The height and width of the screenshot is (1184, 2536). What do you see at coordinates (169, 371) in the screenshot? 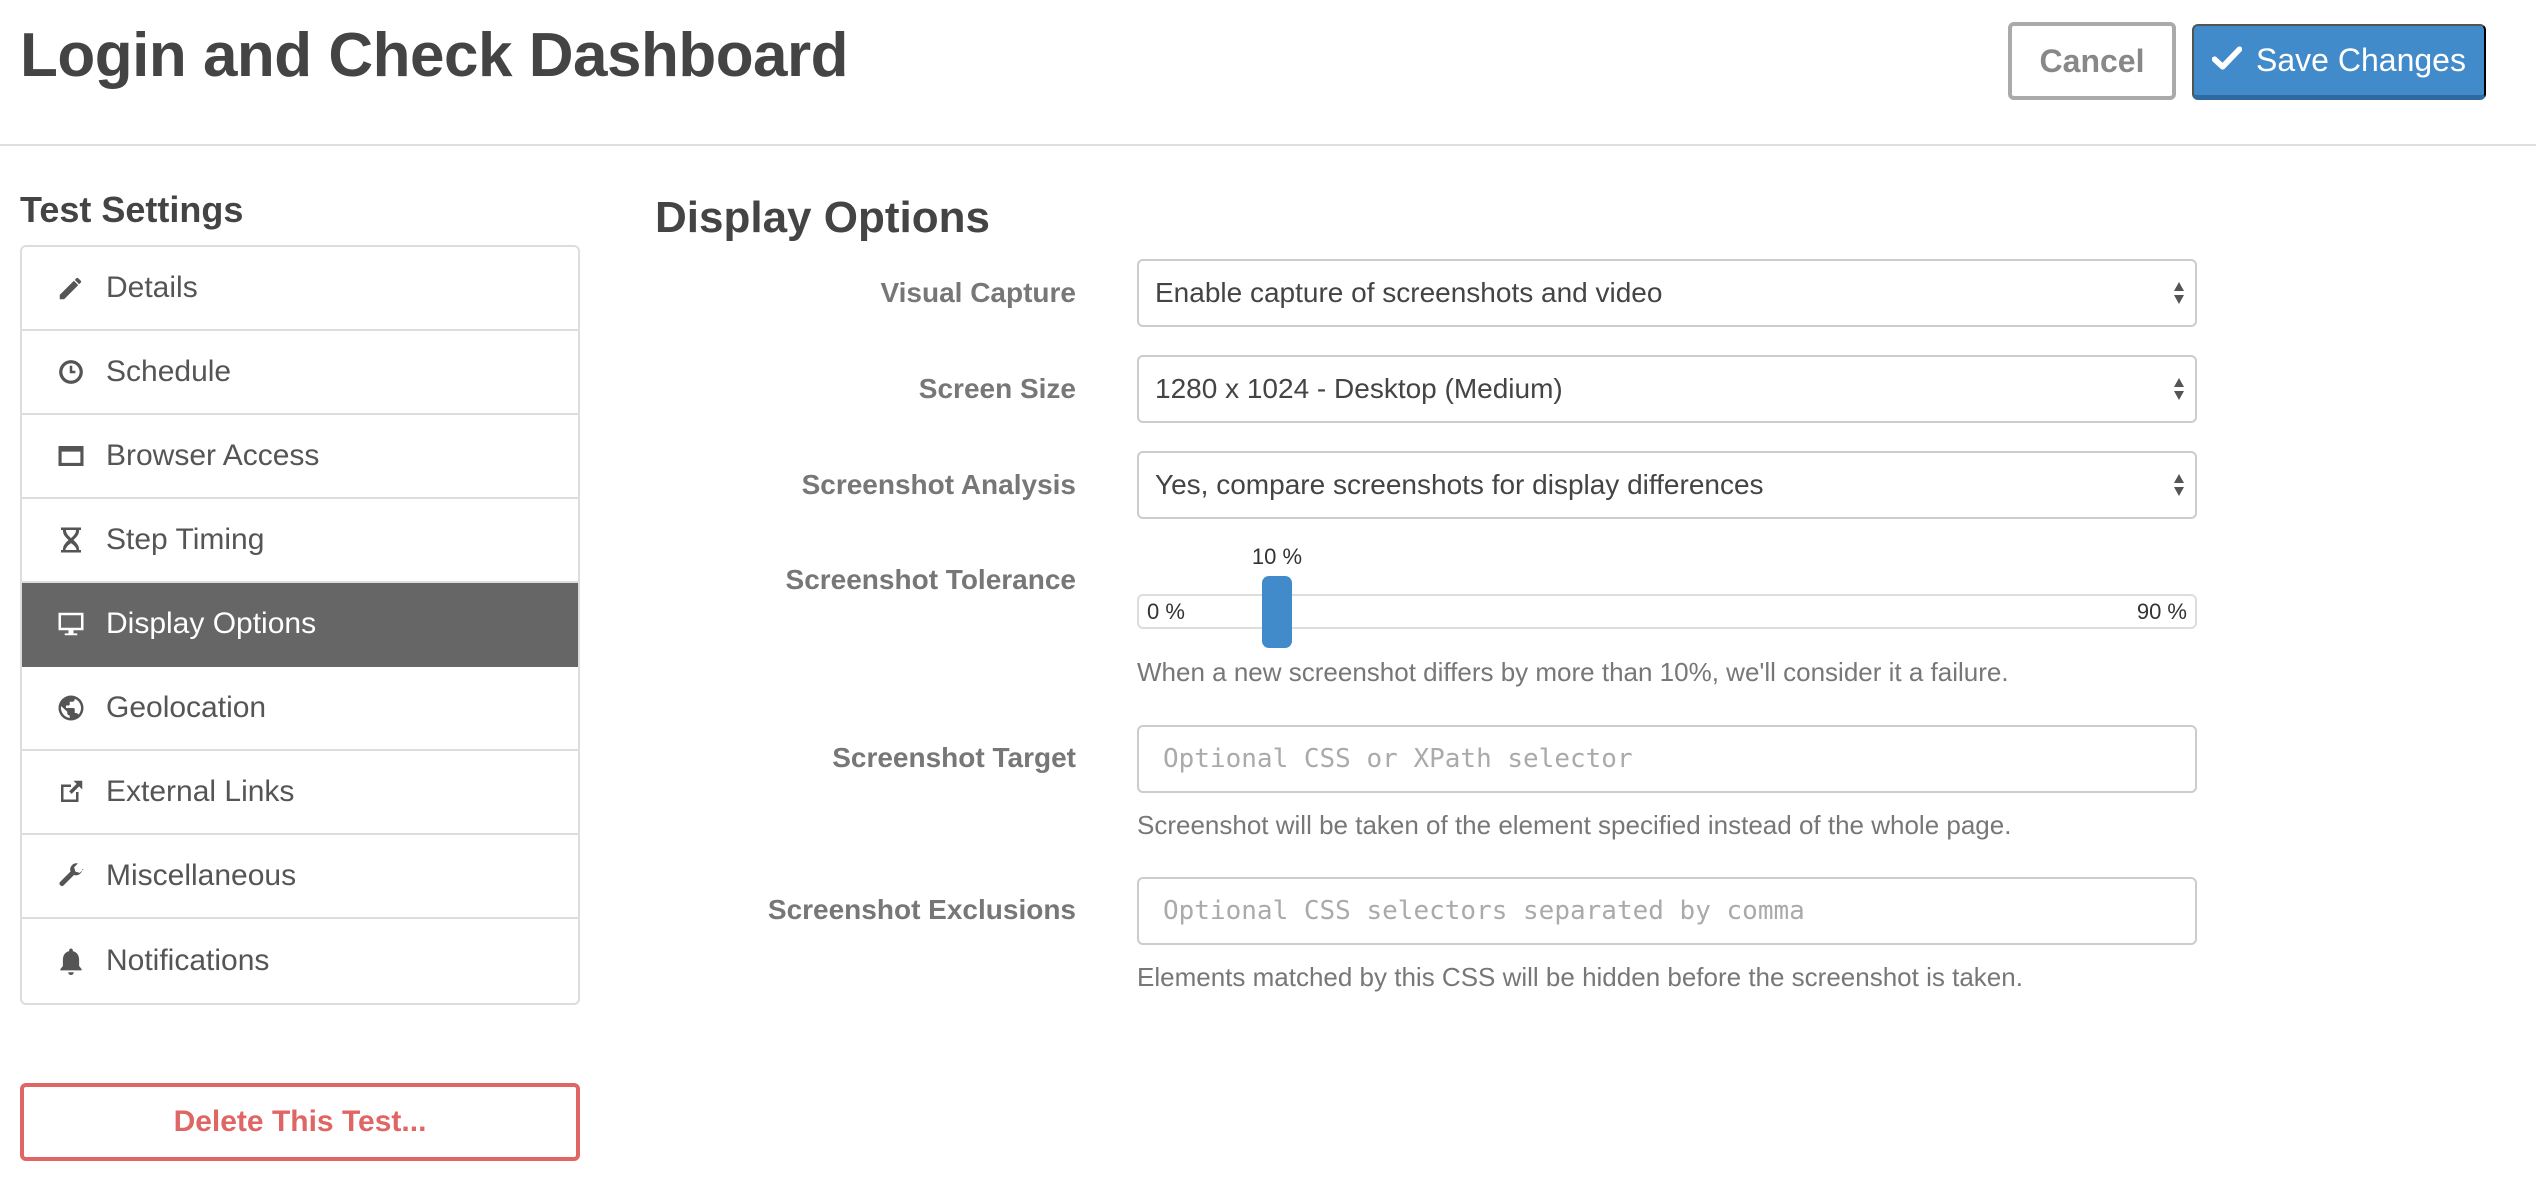
I see `sidebar-item-label: Schedule` at bounding box center [169, 371].